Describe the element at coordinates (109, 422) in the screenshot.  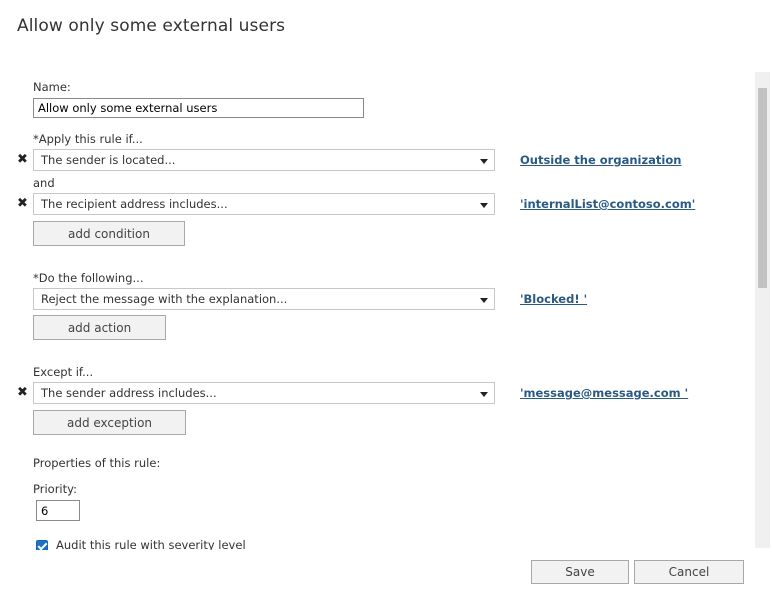
I see `add-exception-button: add exception` at that location.